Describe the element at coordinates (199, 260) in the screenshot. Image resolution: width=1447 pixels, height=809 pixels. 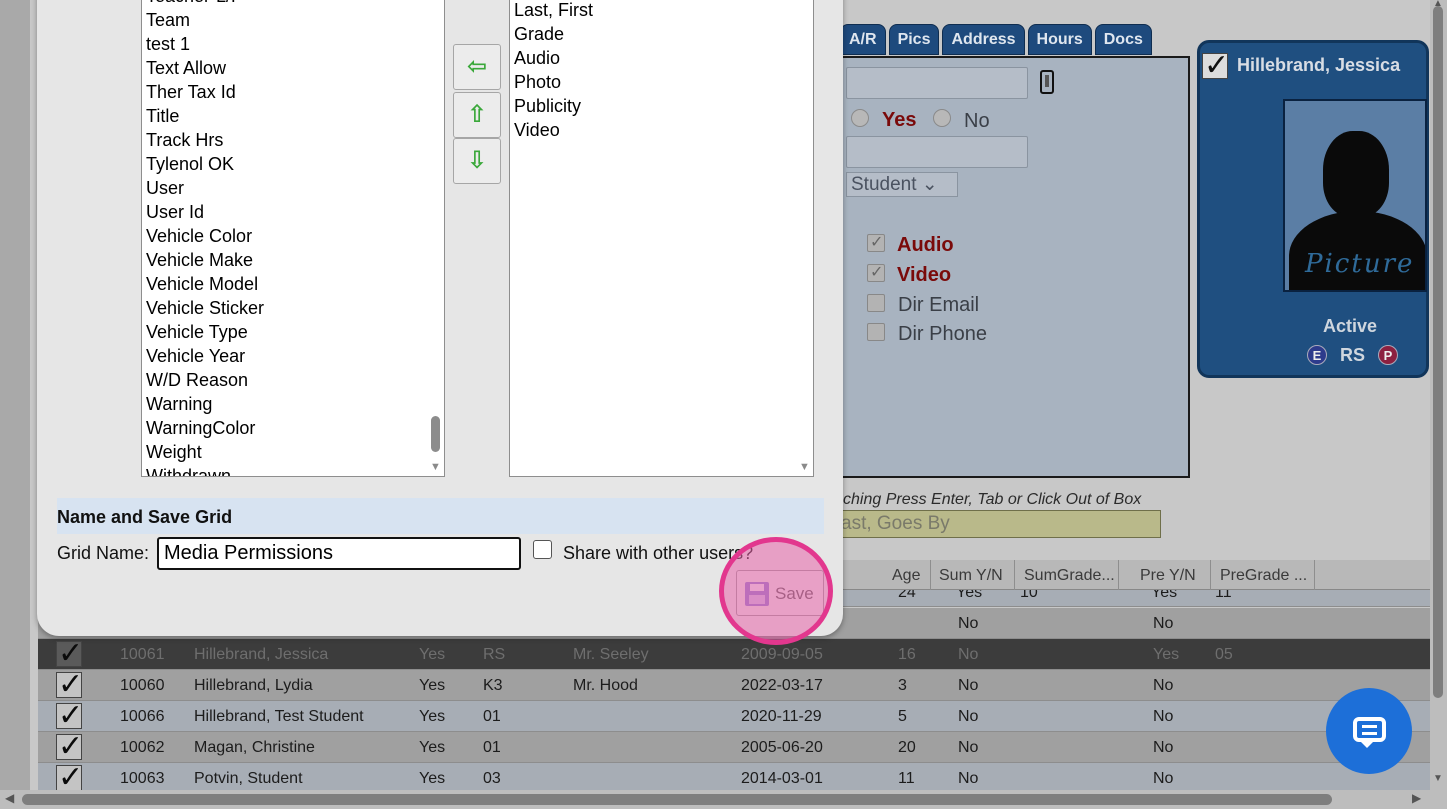
I see `list-item: Vehicle Make` at that location.